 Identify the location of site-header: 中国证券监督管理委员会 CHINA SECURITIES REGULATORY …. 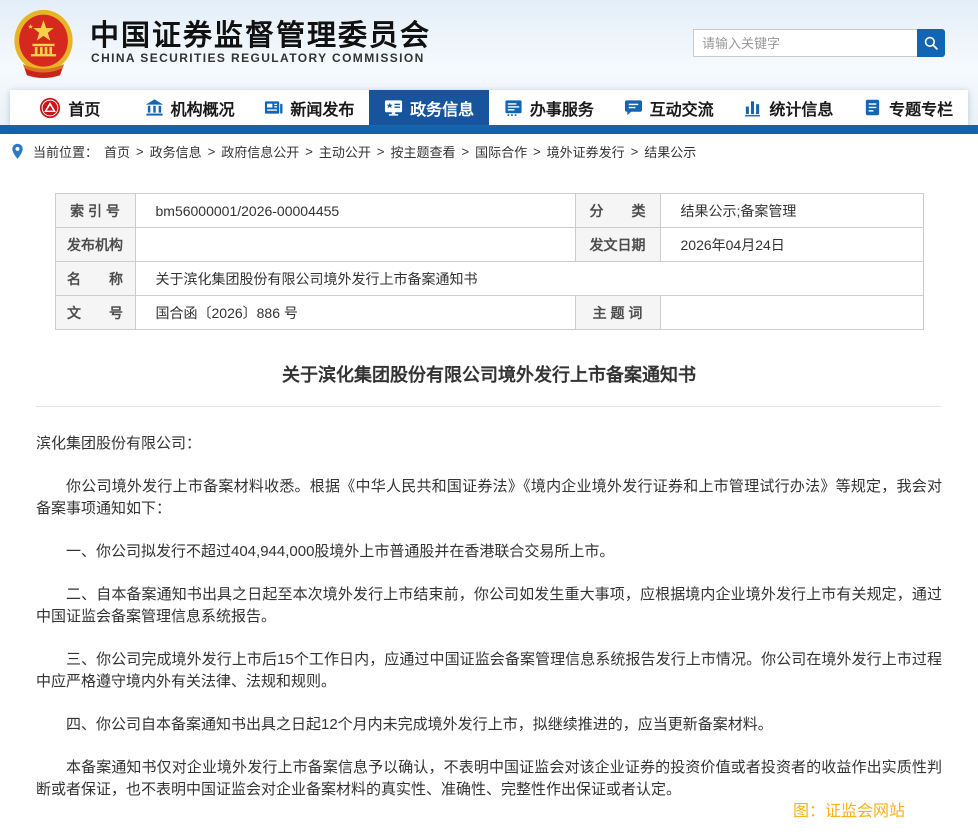
(489, 45).